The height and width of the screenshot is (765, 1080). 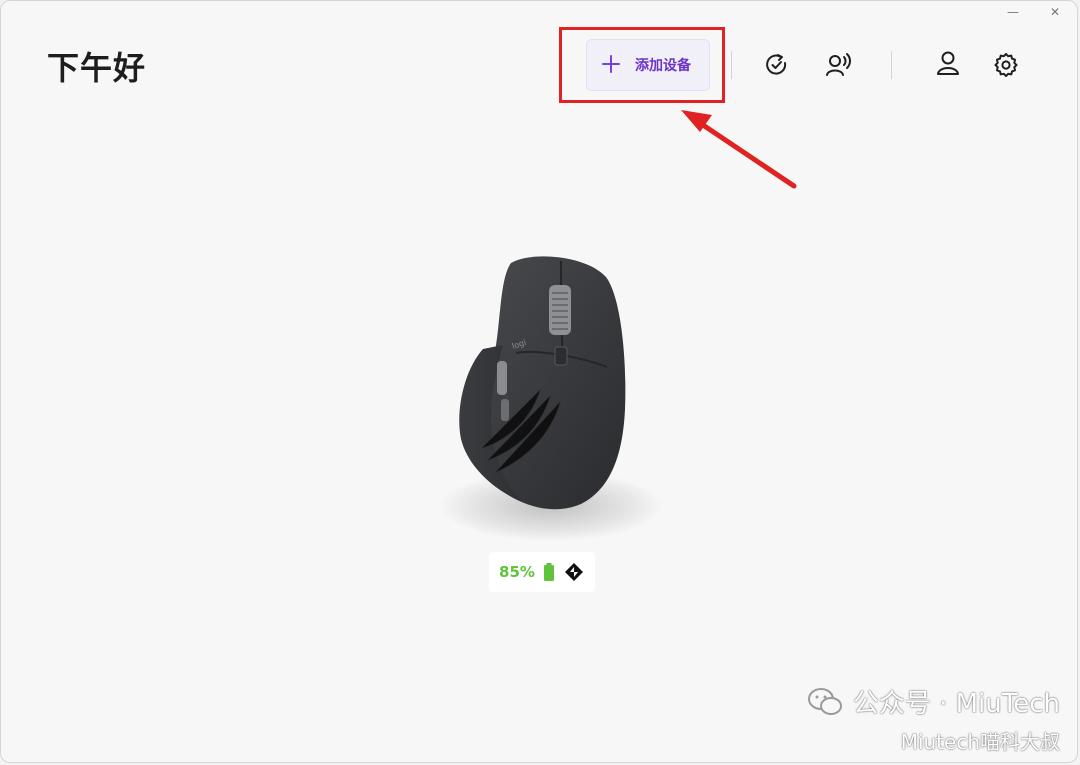 What do you see at coordinates (663, 66) in the screenshot?
I see `add-device-label: 添加设备` at bounding box center [663, 66].